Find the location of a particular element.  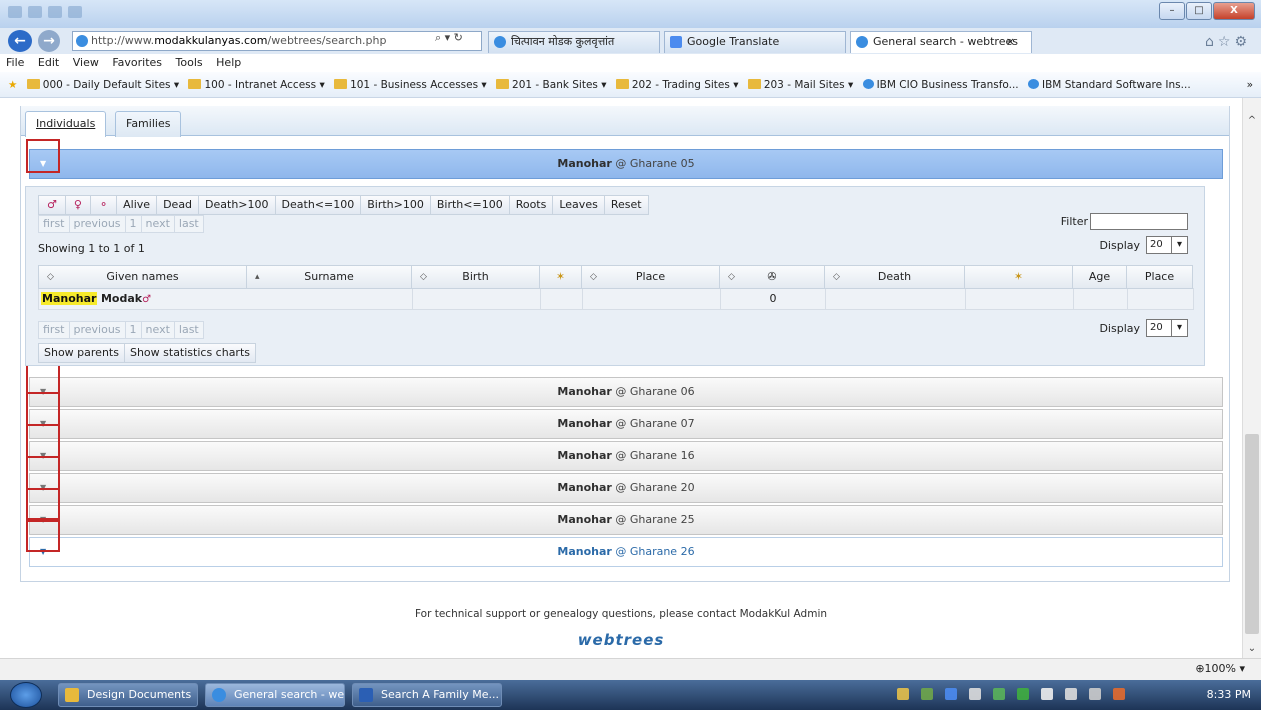

close-tab-icon: × is located at coordinates (1010, 42).